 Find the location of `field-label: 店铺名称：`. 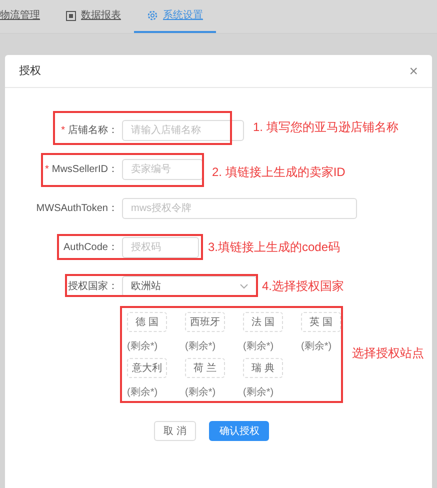

field-label: 店铺名称： is located at coordinates (93, 131).